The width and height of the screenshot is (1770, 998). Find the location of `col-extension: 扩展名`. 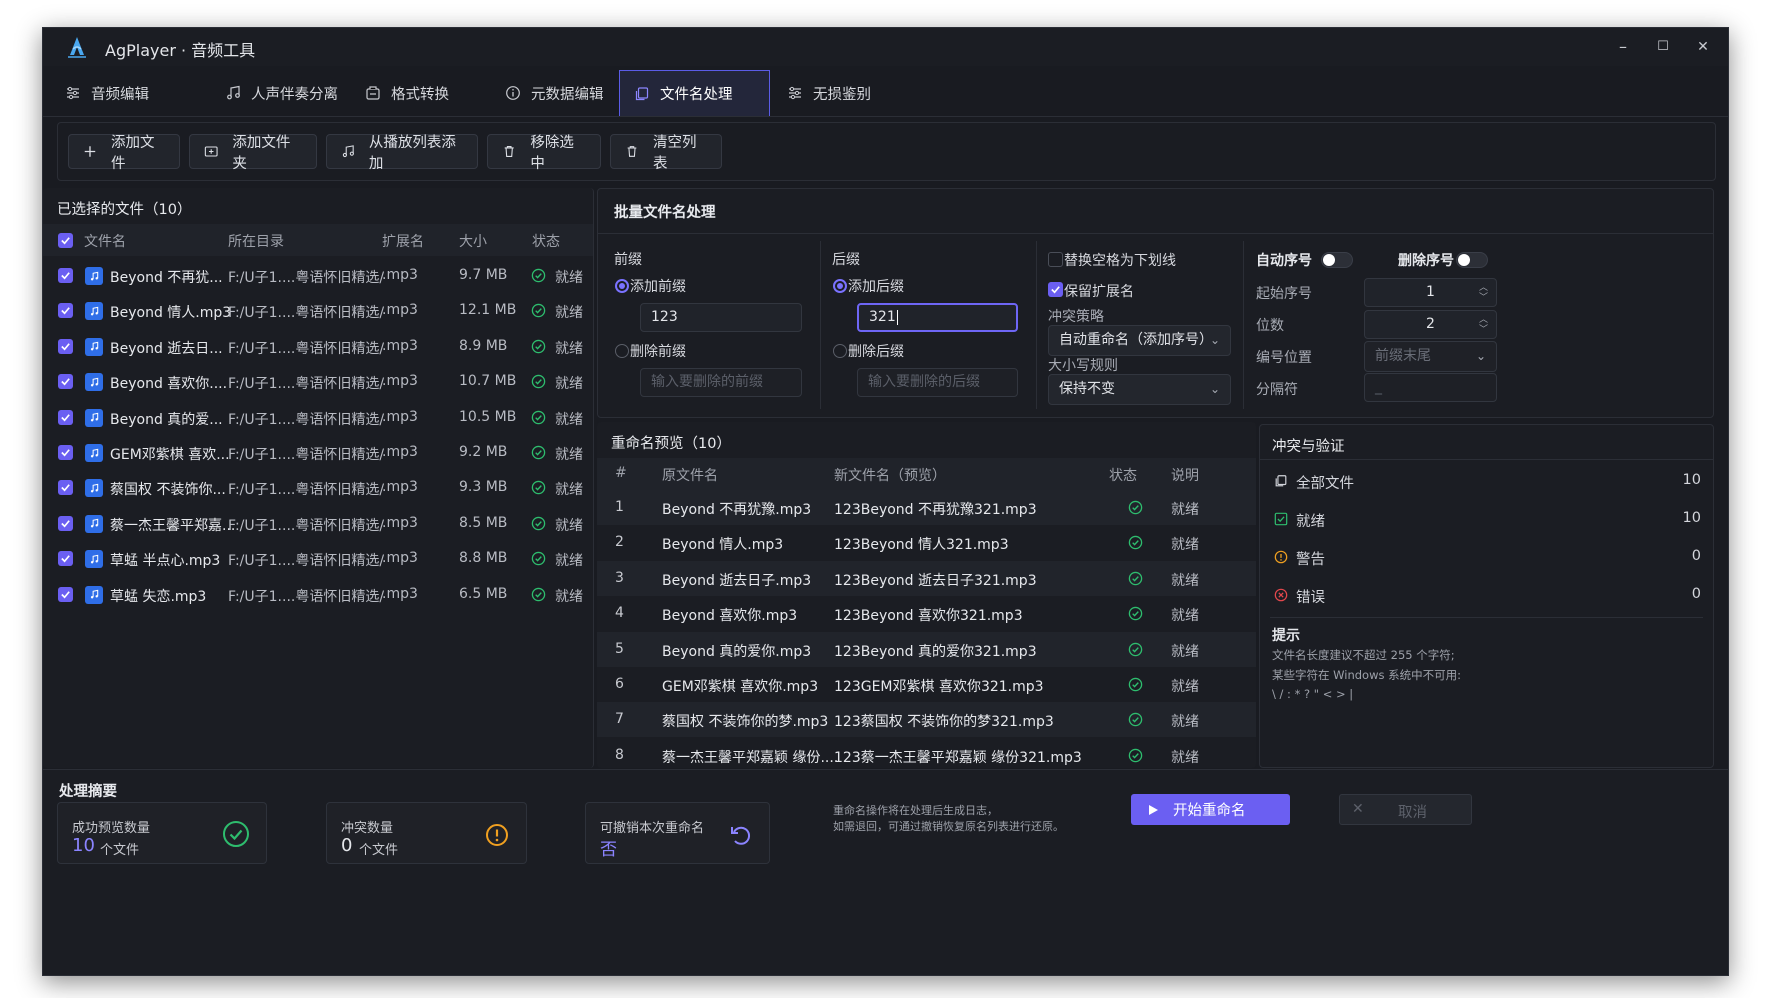

col-extension: 扩展名 is located at coordinates (403, 241).